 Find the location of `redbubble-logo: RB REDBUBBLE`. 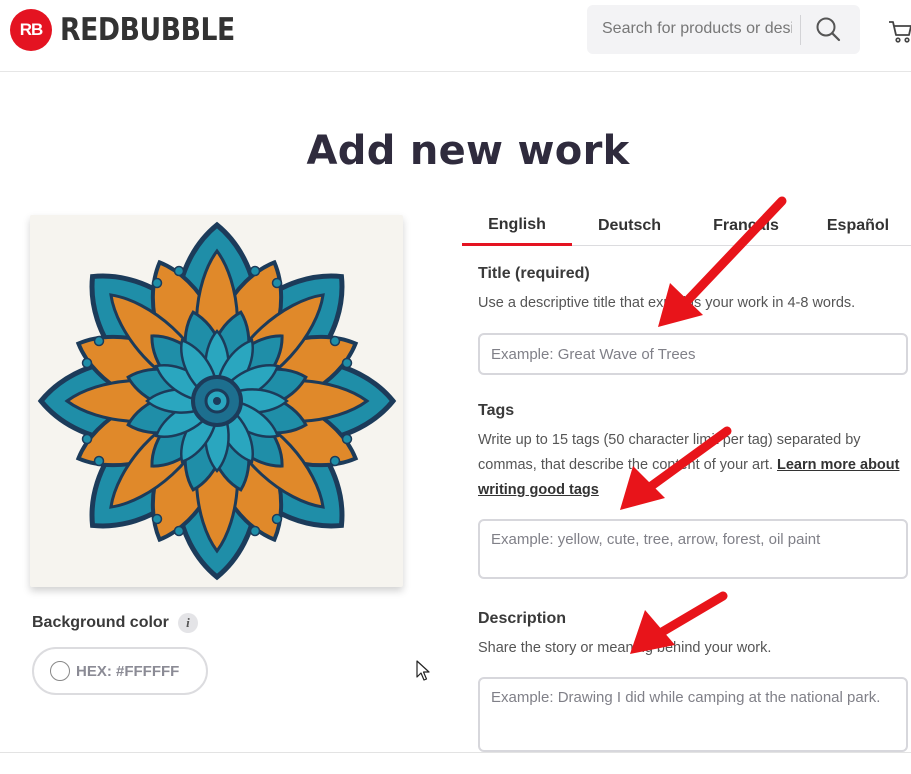

redbubble-logo: RB REDBUBBLE is located at coordinates (136, 30).